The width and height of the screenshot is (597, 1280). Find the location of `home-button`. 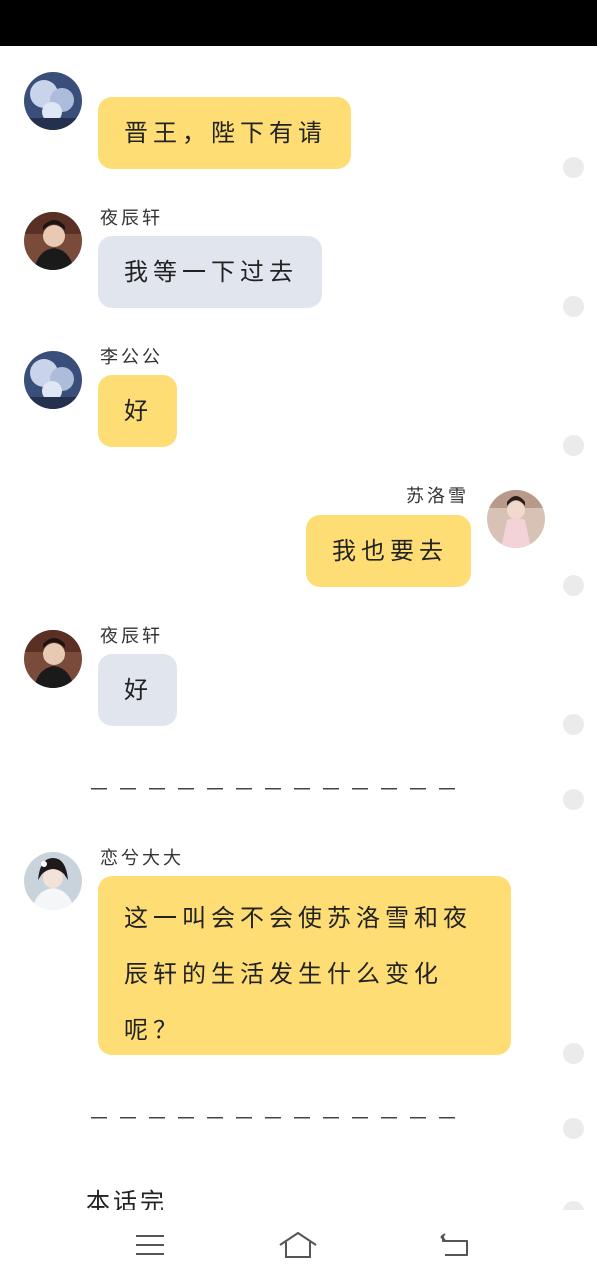

home-button is located at coordinates (298, 1245).